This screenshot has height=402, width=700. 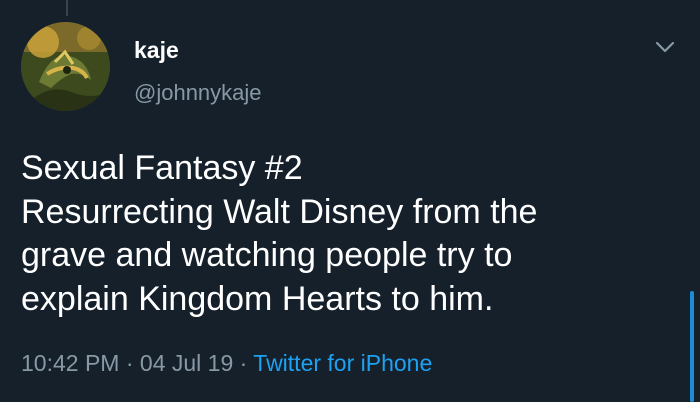 What do you see at coordinates (156, 50) in the screenshot?
I see `author-display-name: kaje` at bounding box center [156, 50].